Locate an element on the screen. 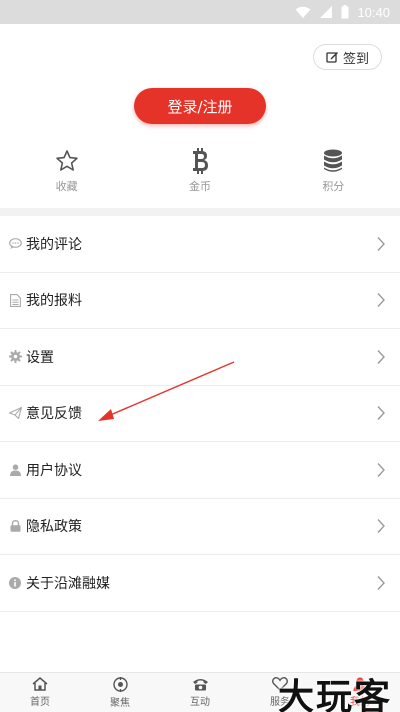 The image size is (400, 712). checkin-button: 签到 is located at coordinates (347, 57).